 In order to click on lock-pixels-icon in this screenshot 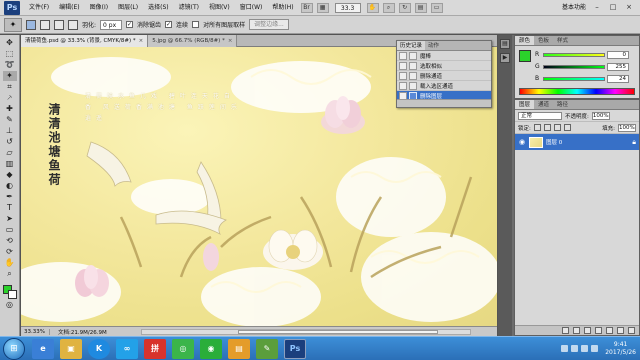, I will do `click(547, 127)`.